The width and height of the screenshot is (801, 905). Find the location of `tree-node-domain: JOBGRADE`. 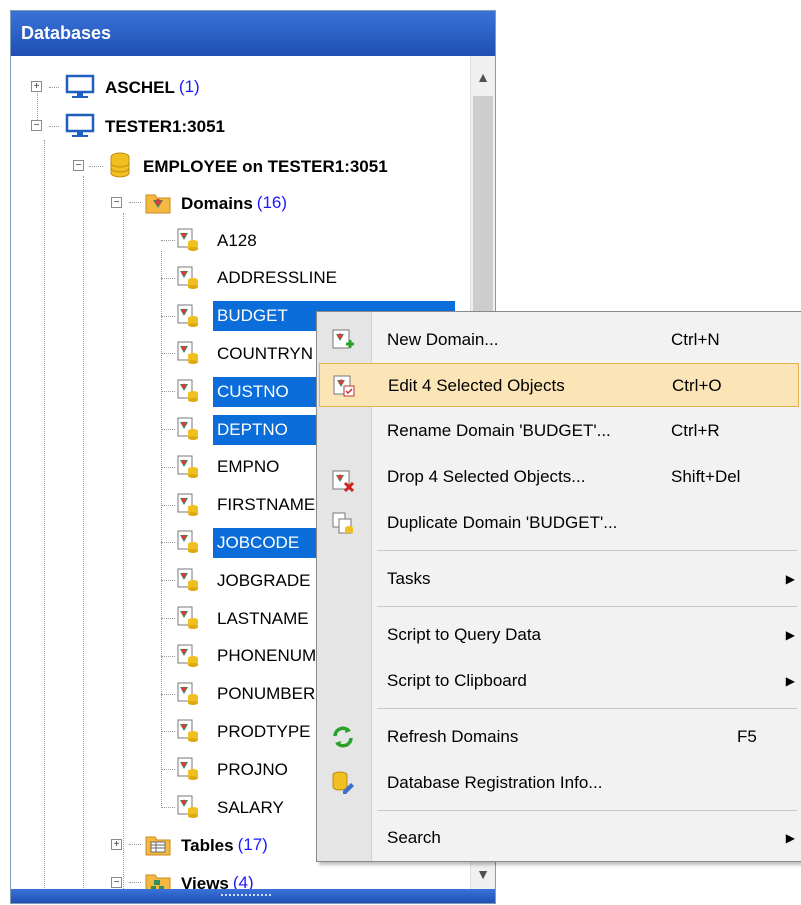

tree-node-domain: JOBGRADE is located at coordinates (264, 580).